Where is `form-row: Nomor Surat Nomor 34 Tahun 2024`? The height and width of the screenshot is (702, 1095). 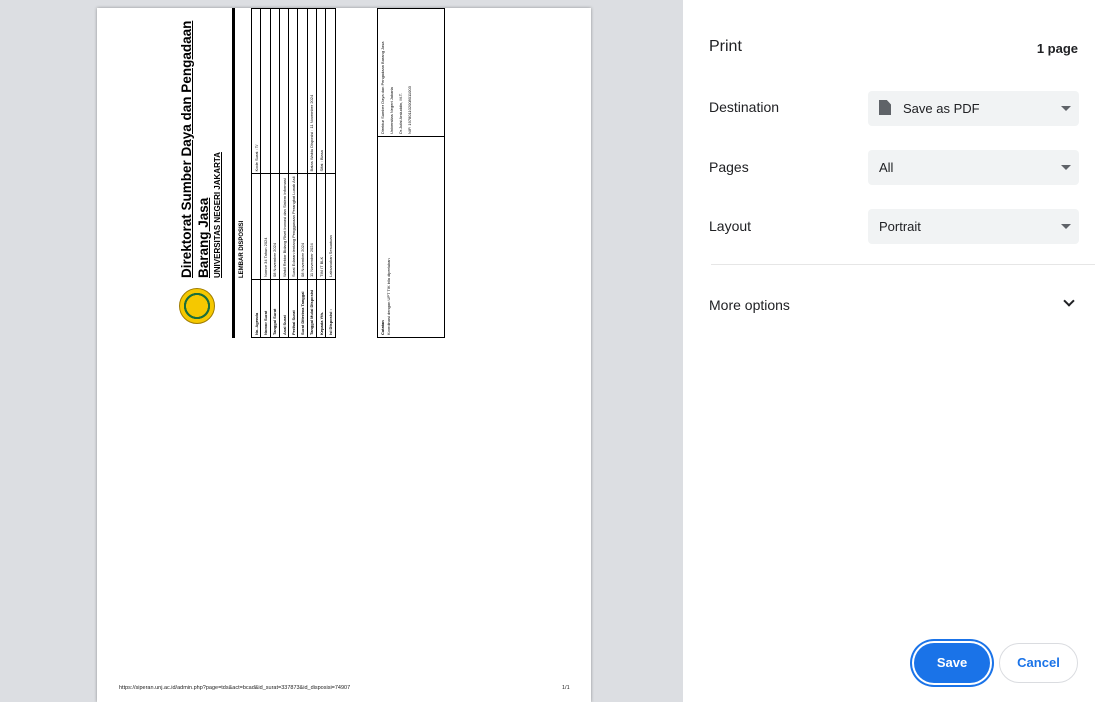 form-row: Nomor Surat Nomor 34 Tahun 2024 is located at coordinates (265, 173).